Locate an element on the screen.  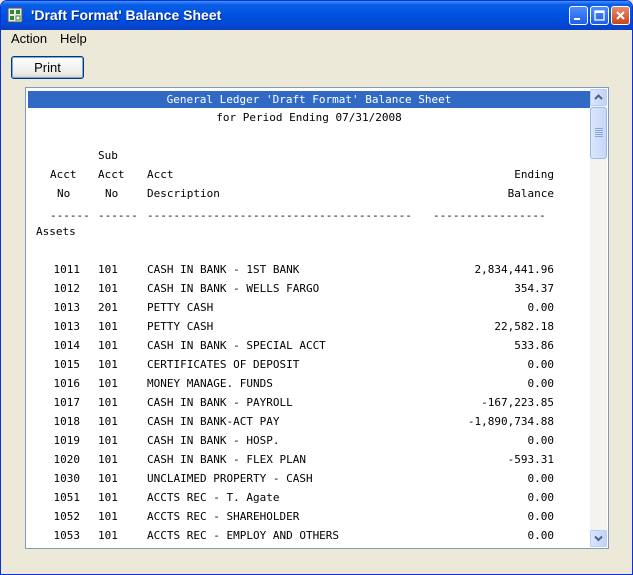
row-acct: 1015 is located at coordinates (67, 364).